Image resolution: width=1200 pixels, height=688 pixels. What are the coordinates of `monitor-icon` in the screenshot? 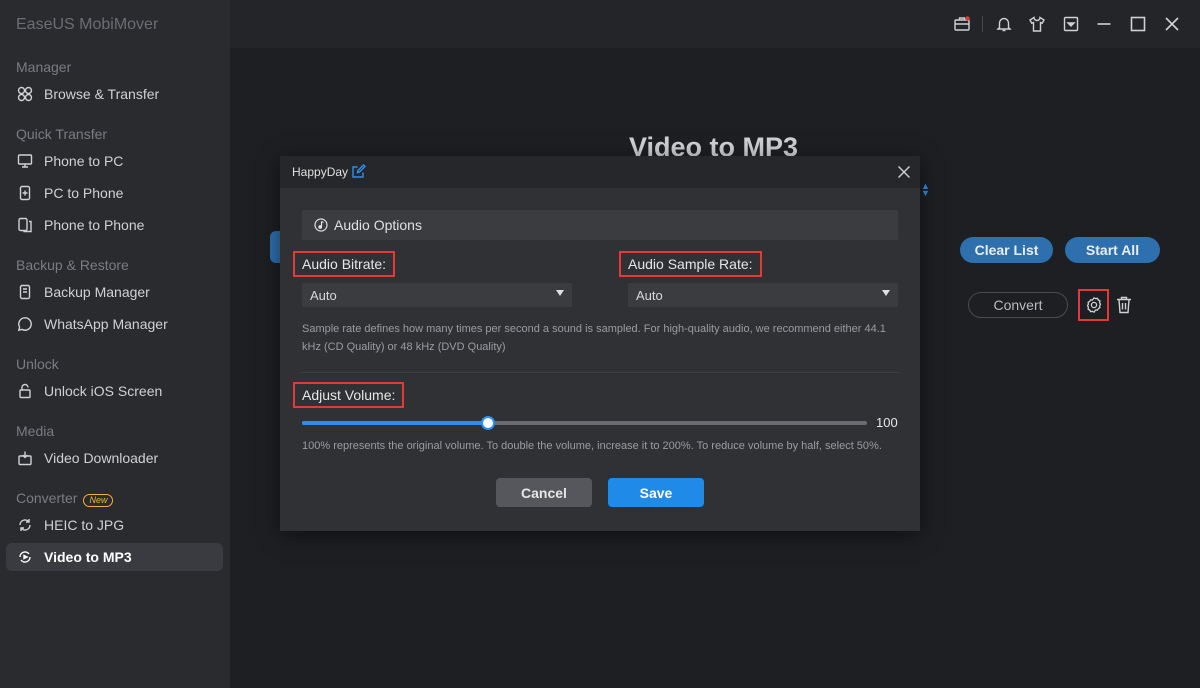 It's located at (25, 161).